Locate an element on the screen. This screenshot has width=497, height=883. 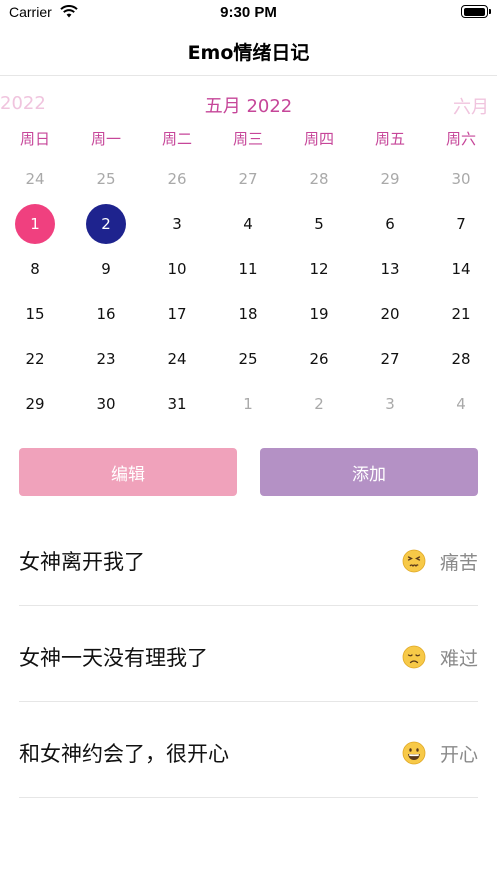
disappointed-face-icon is located at coordinates (414, 657).